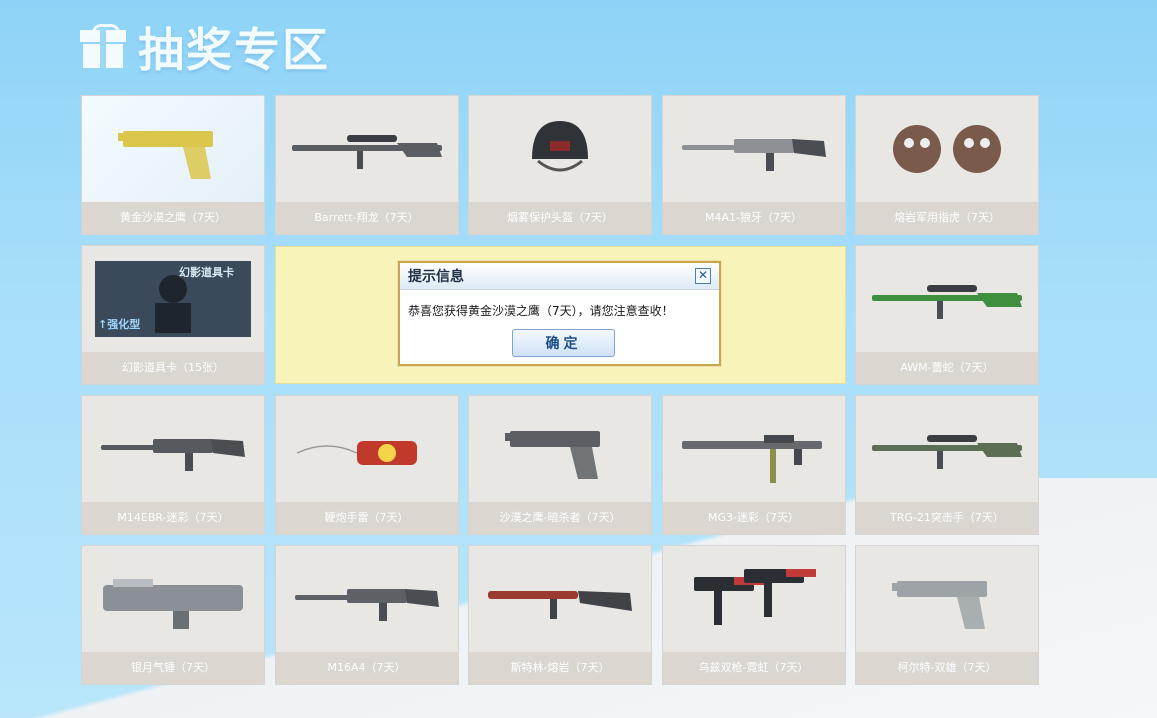  I want to click on prize-cell: M14EBR-迷彩（7天）, so click(173, 465).